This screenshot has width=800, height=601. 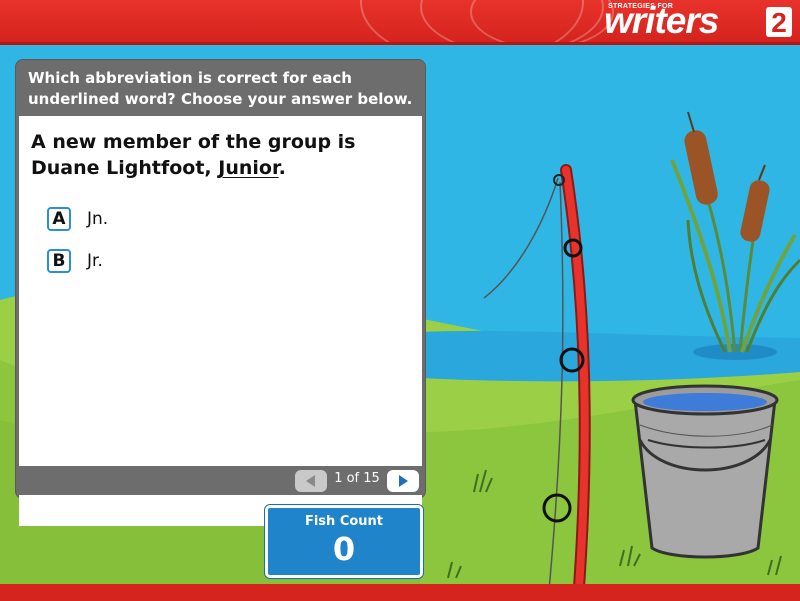 I want to click on previous-question-button, so click(x=311, y=481).